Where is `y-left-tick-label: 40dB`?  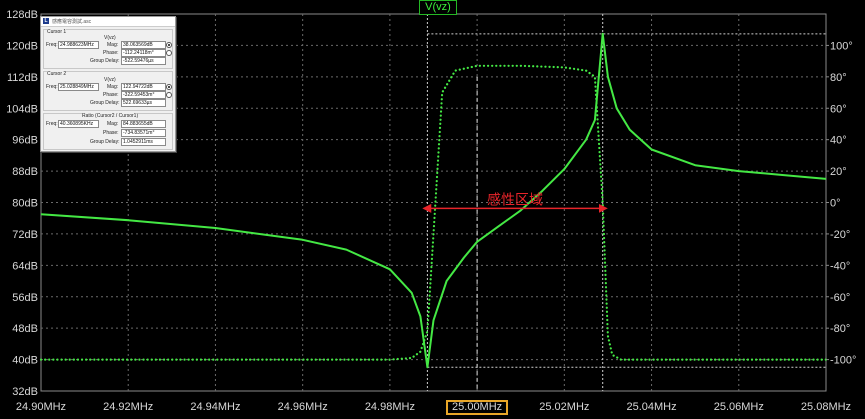 y-left-tick-label: 40dB is located at coordinates (25, 361).